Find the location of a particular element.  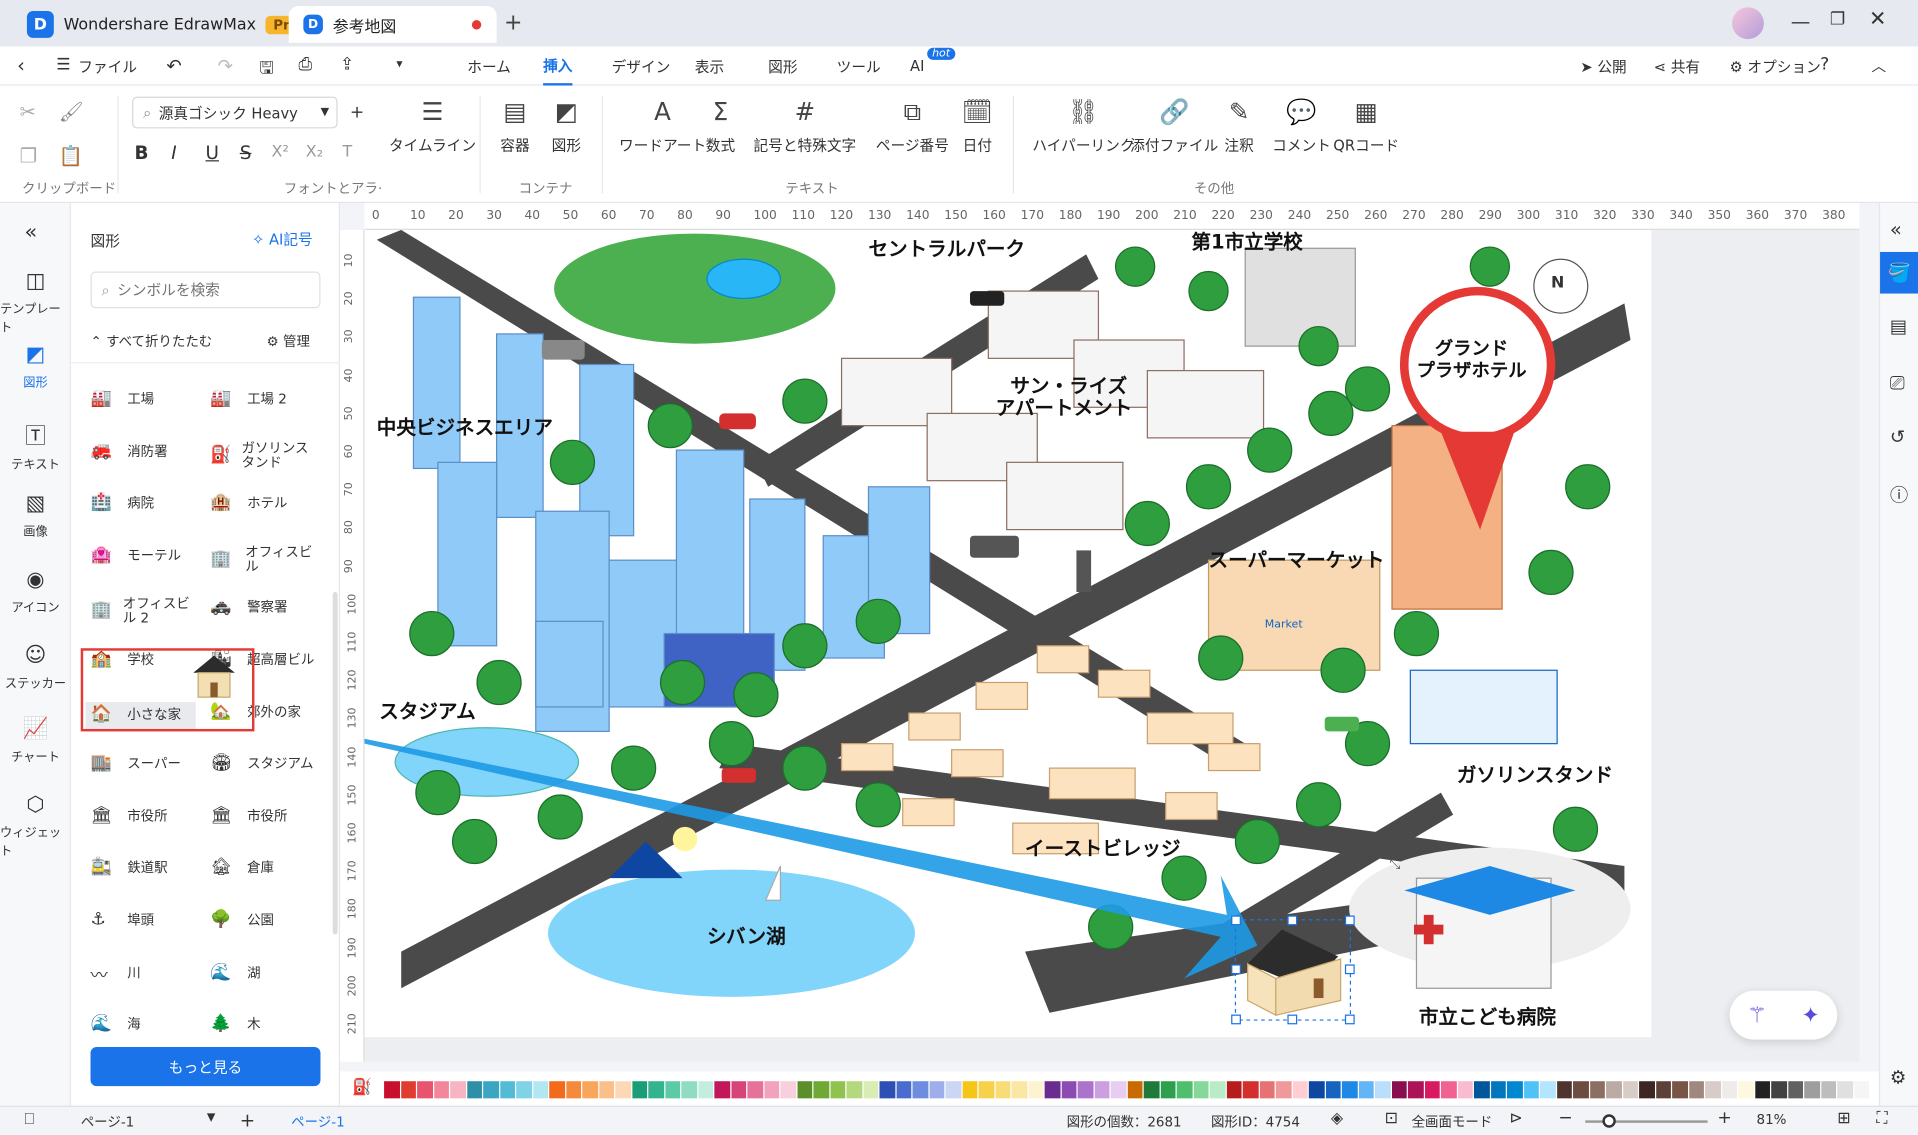

fit-icon: ⊡ is located at coordinates (1391, 1118).